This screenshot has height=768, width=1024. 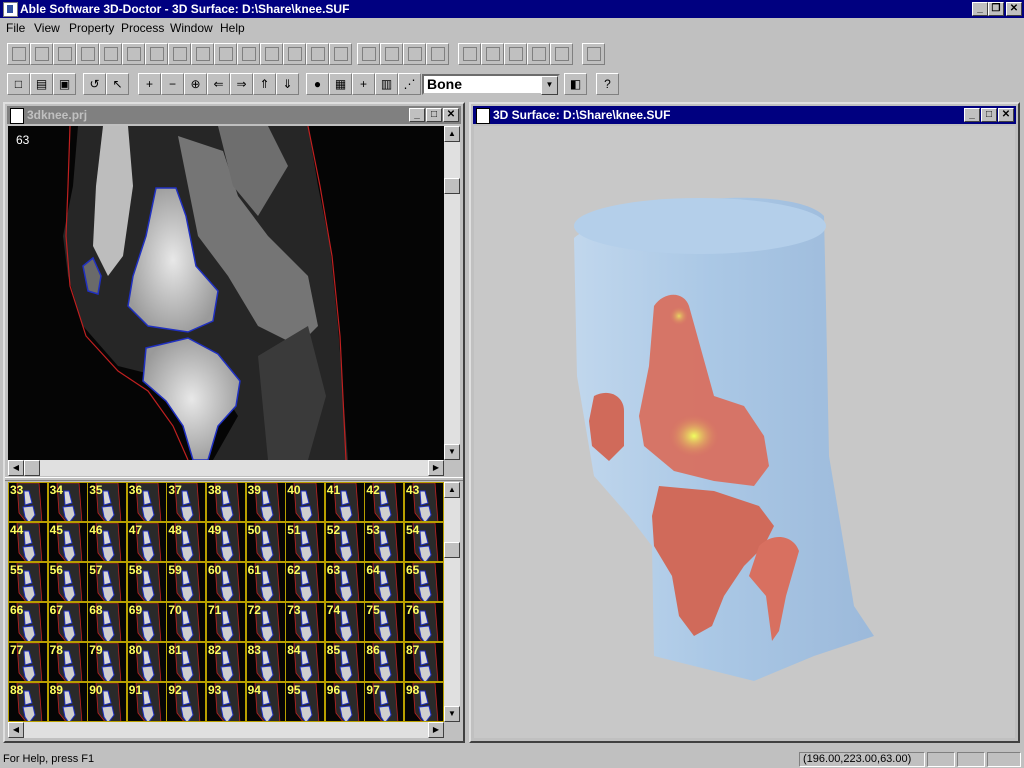 What do you see at coordinates (265, 542) in the screenshot?
I see `slice-thumbnail: 50` at bounding box center [265, 542].